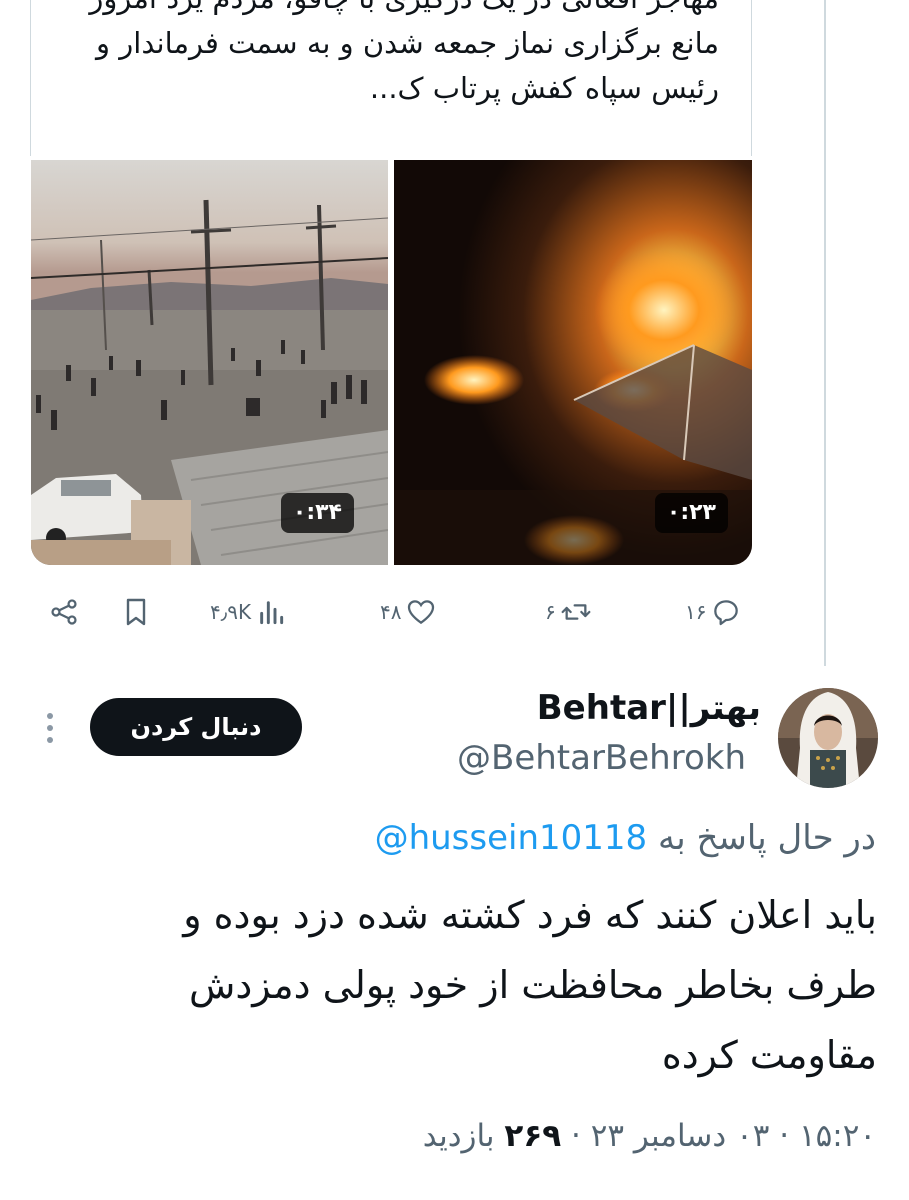  What do you see at coordinates (825, 333) in the screenshot?
I see `thread-connector-line` at bounding box center [825, 333].